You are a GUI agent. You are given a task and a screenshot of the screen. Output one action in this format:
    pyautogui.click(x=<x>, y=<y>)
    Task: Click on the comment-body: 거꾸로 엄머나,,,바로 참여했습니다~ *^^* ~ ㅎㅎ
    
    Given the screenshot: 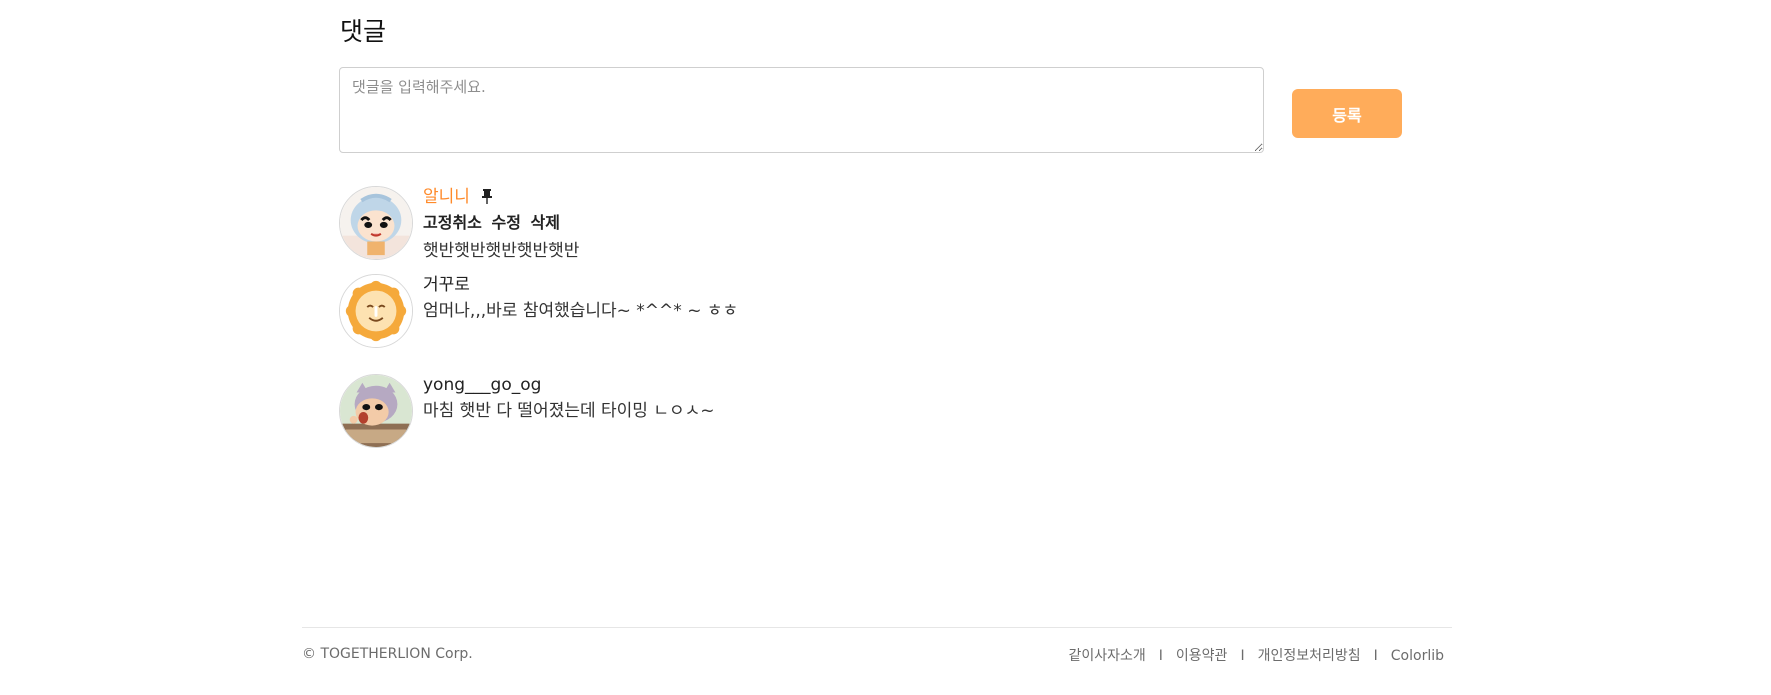 What is the action you would take?
    pyautogui.click(x=823, y=299)
    